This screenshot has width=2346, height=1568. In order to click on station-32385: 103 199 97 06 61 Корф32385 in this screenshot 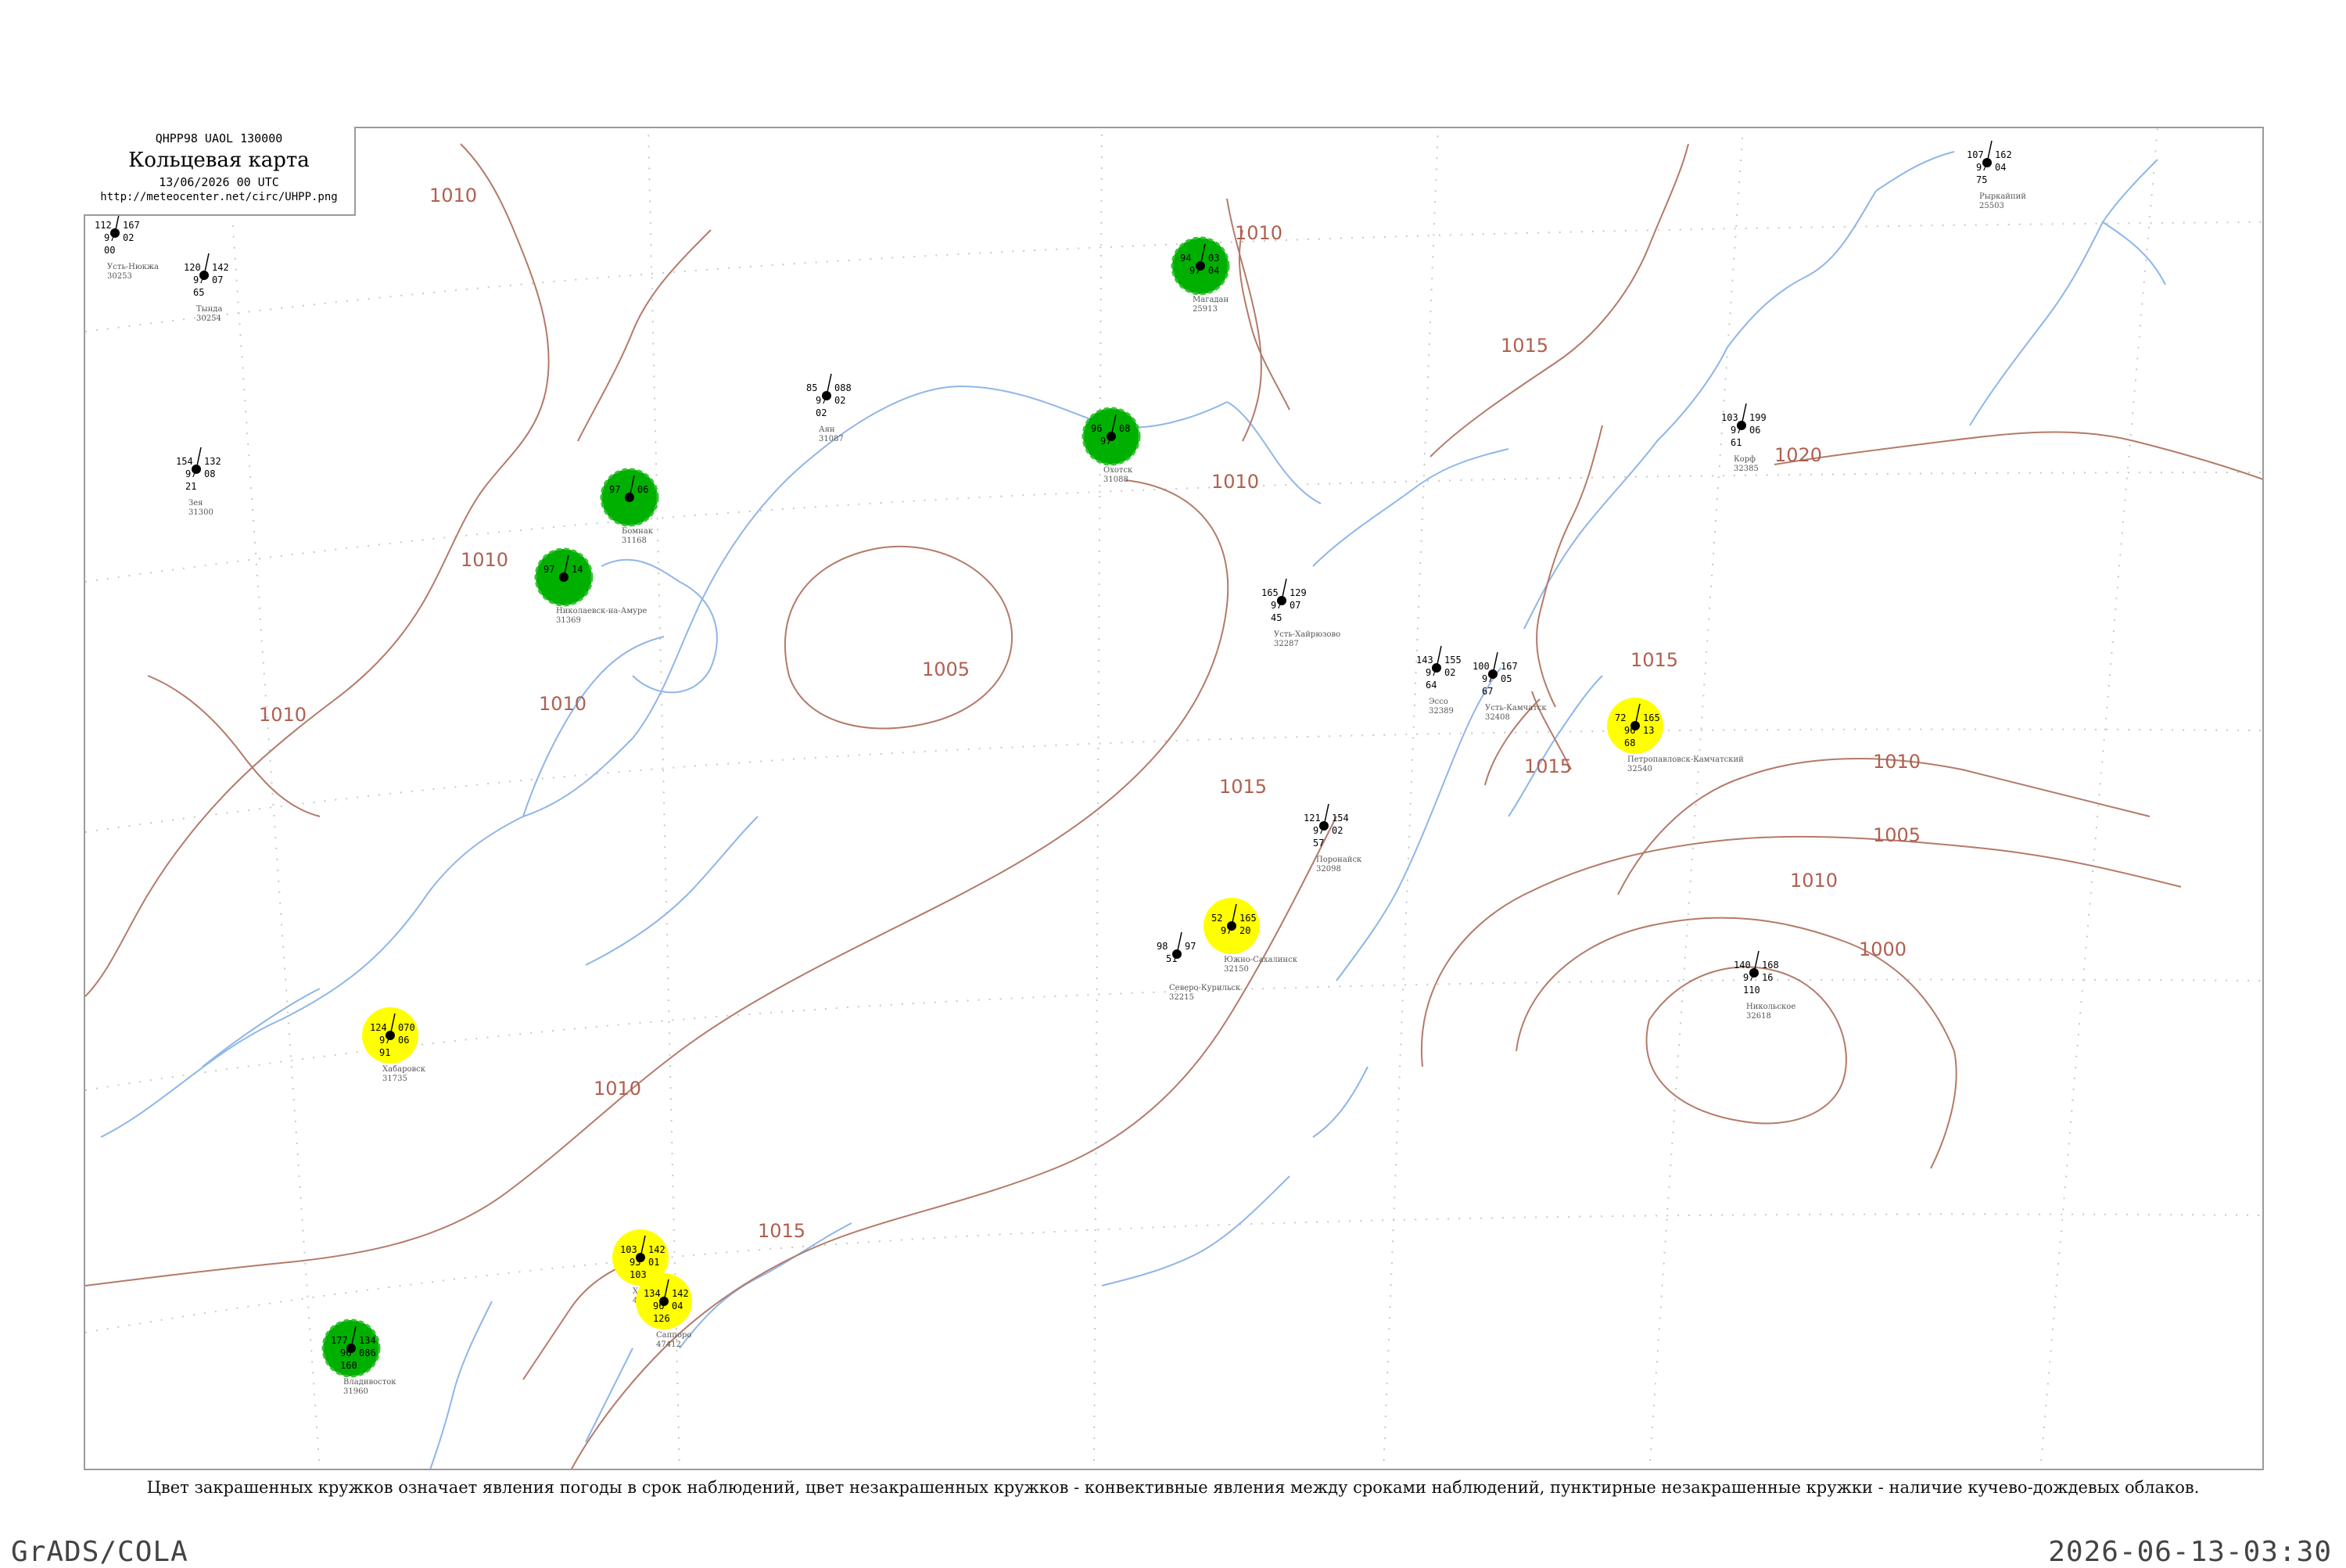, I will do `click(1744, 438)`.